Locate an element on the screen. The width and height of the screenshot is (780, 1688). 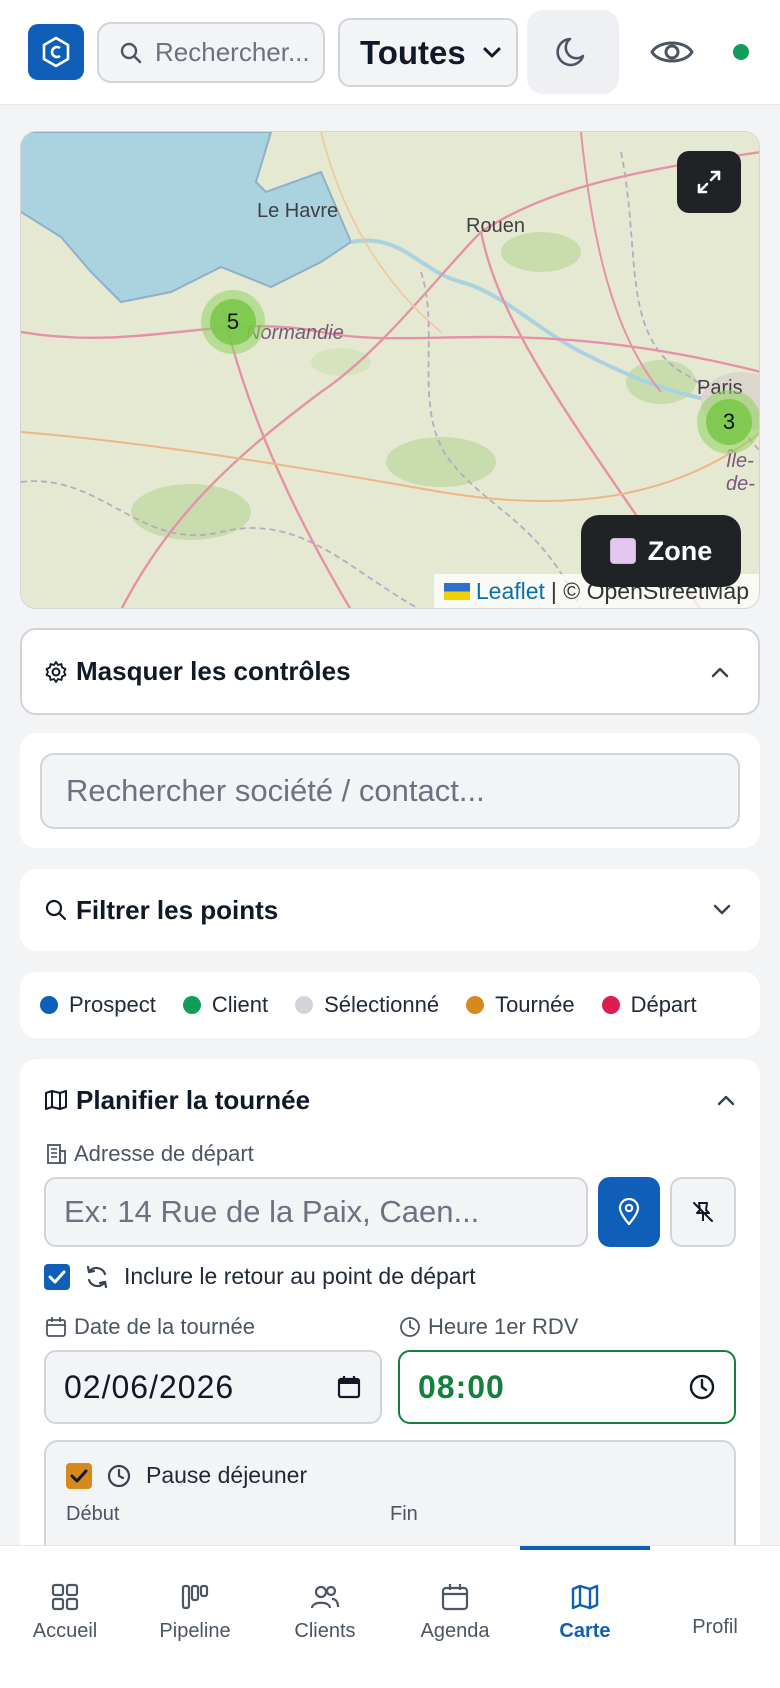
tour-date-label: Date de la tournée is located at coordinates (213, 1327).